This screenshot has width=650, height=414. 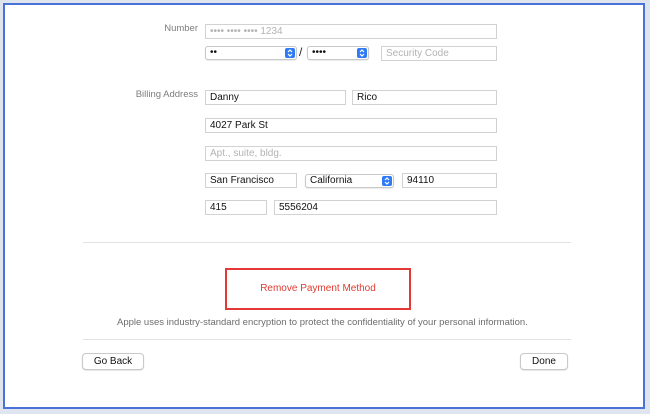 What do you see at coordinates (544, 361) in the screenshot?
I see `done-button: Done` at bounding box center [544, 361].